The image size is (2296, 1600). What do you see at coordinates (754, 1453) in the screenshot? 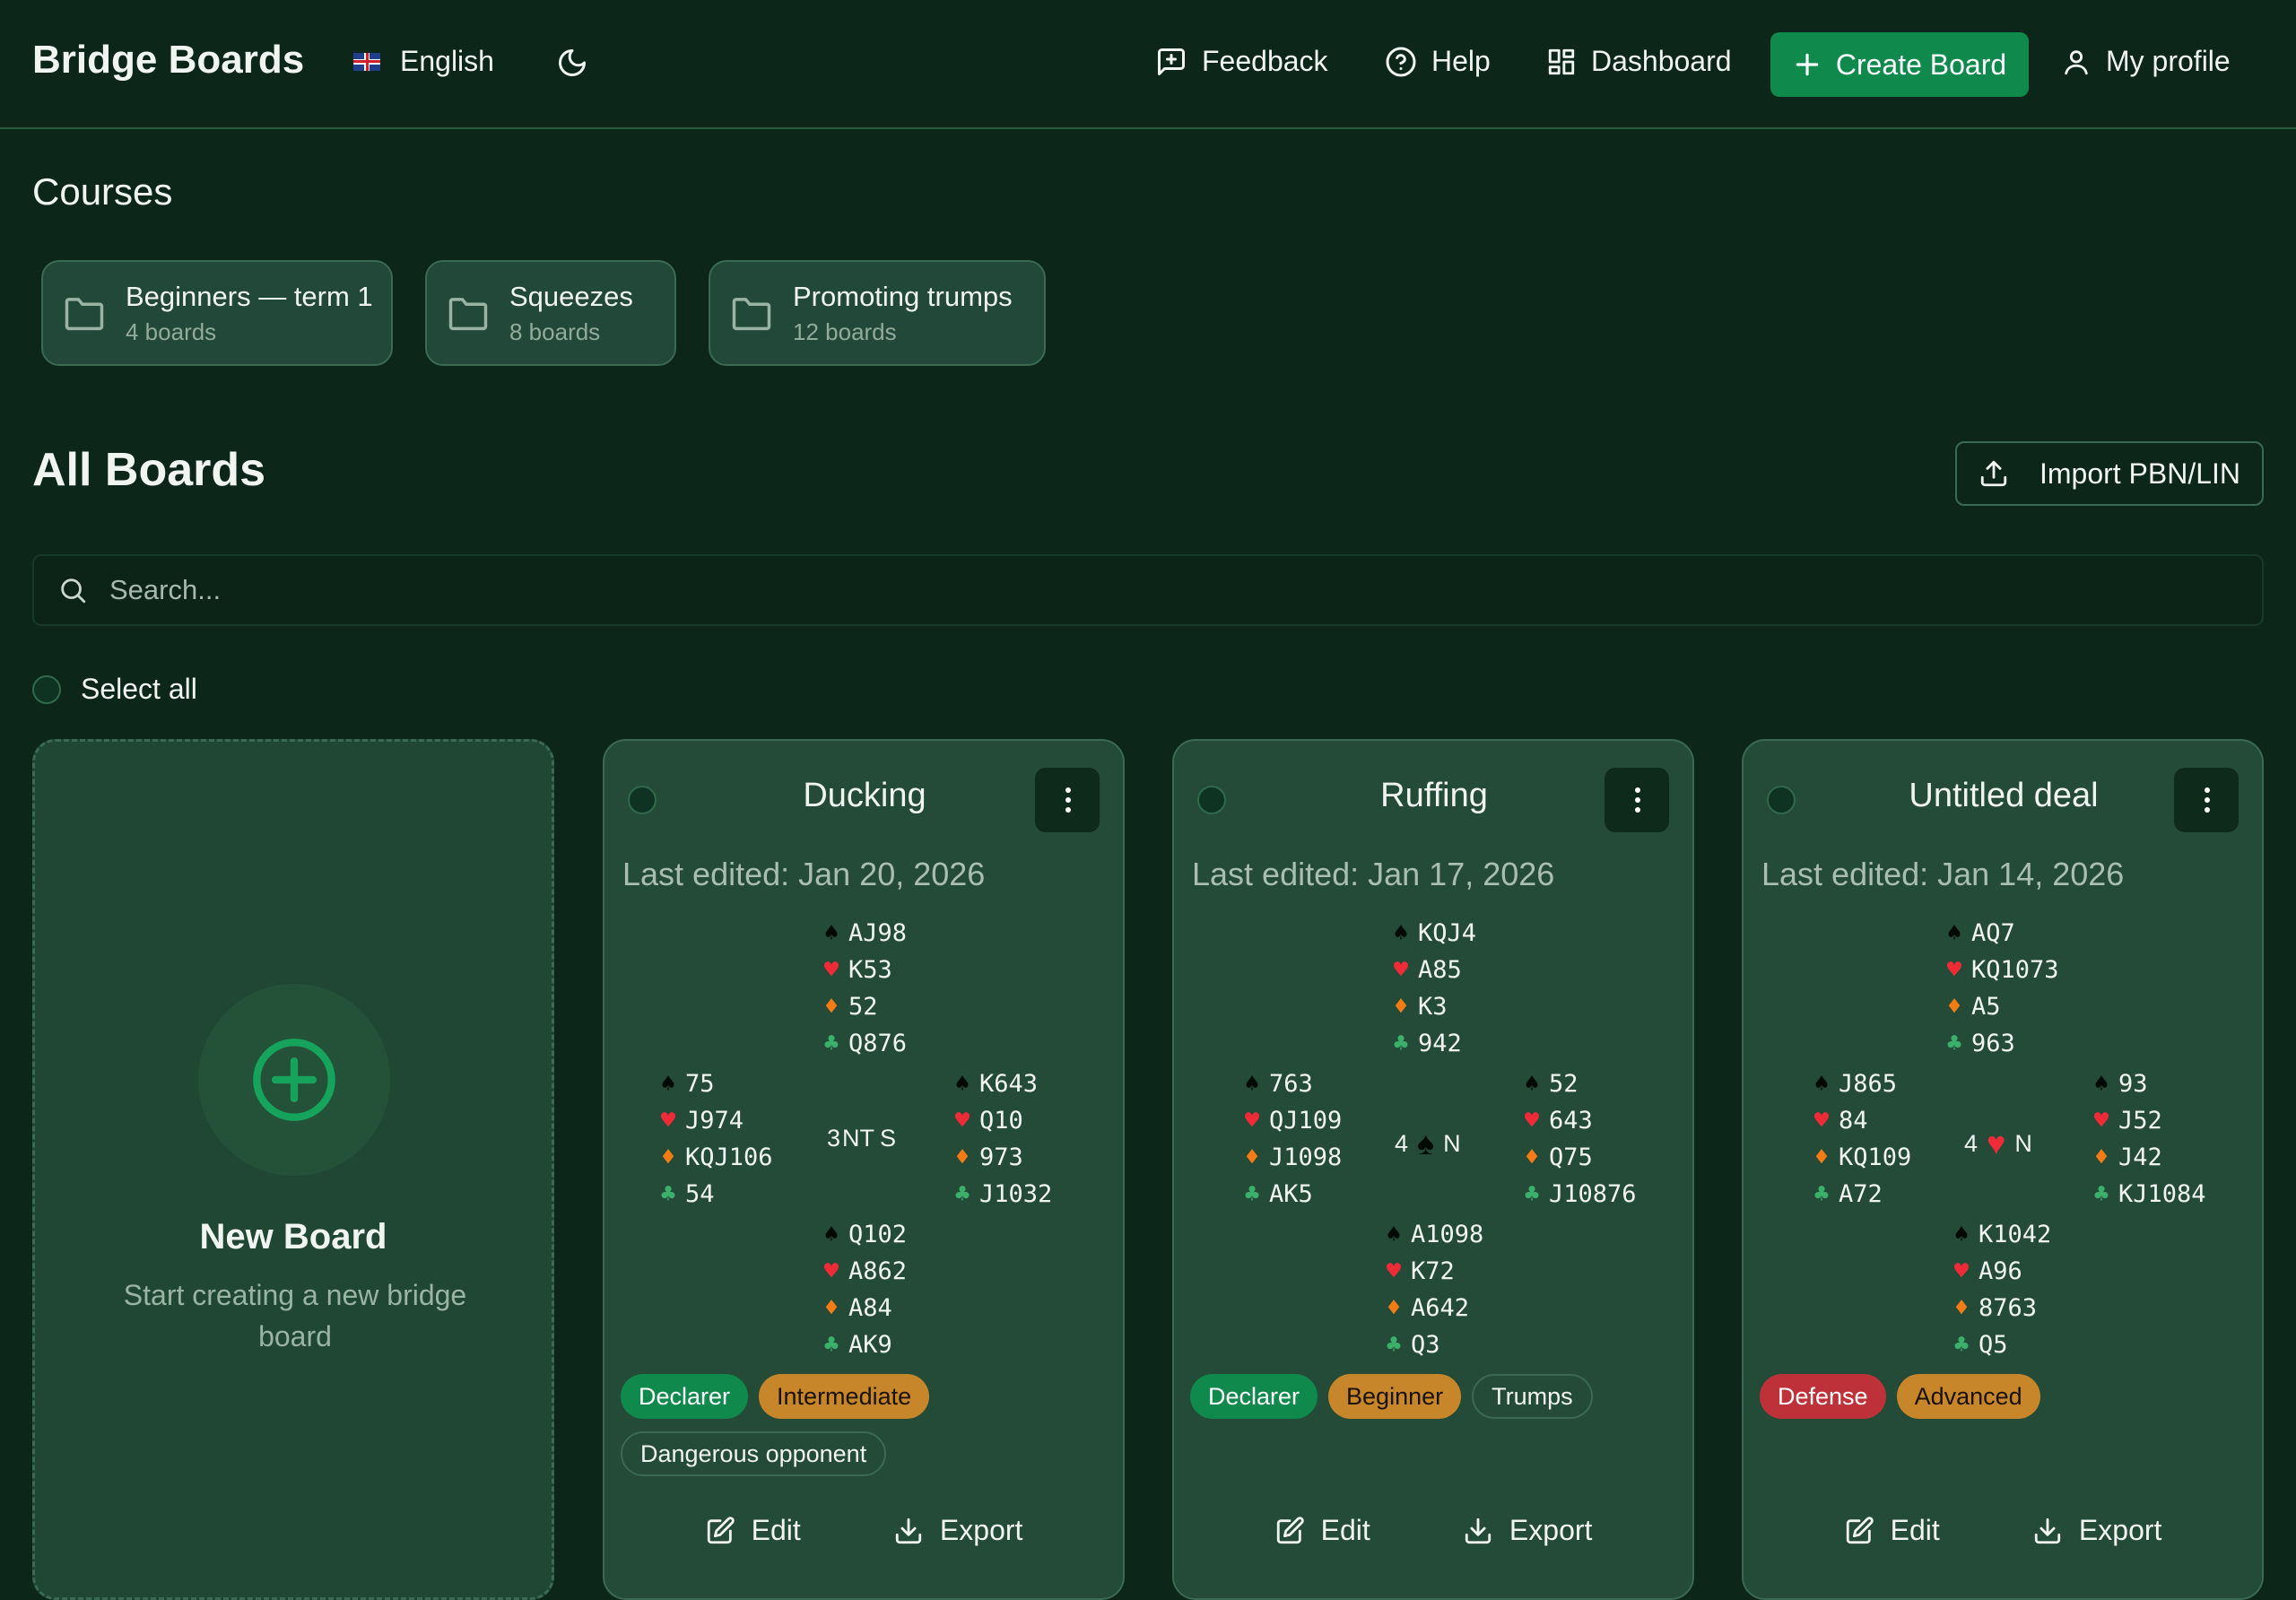
I see `tag-badge: Dangerous opponent` at bounding box center [754, 1453].